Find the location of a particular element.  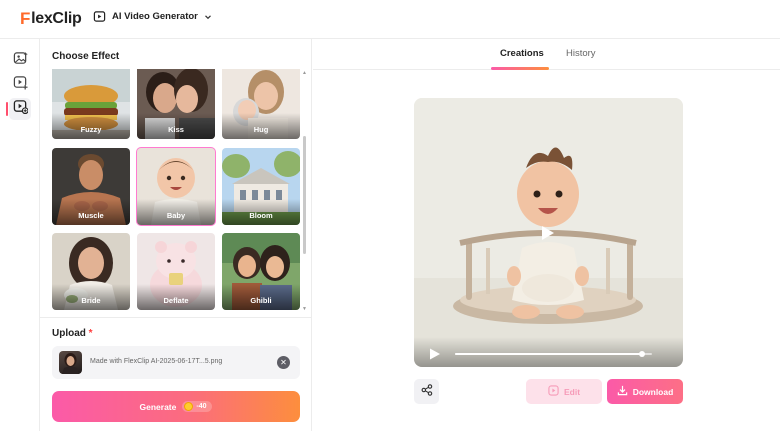

file-thumbnail is located at coordinates (70, 362).